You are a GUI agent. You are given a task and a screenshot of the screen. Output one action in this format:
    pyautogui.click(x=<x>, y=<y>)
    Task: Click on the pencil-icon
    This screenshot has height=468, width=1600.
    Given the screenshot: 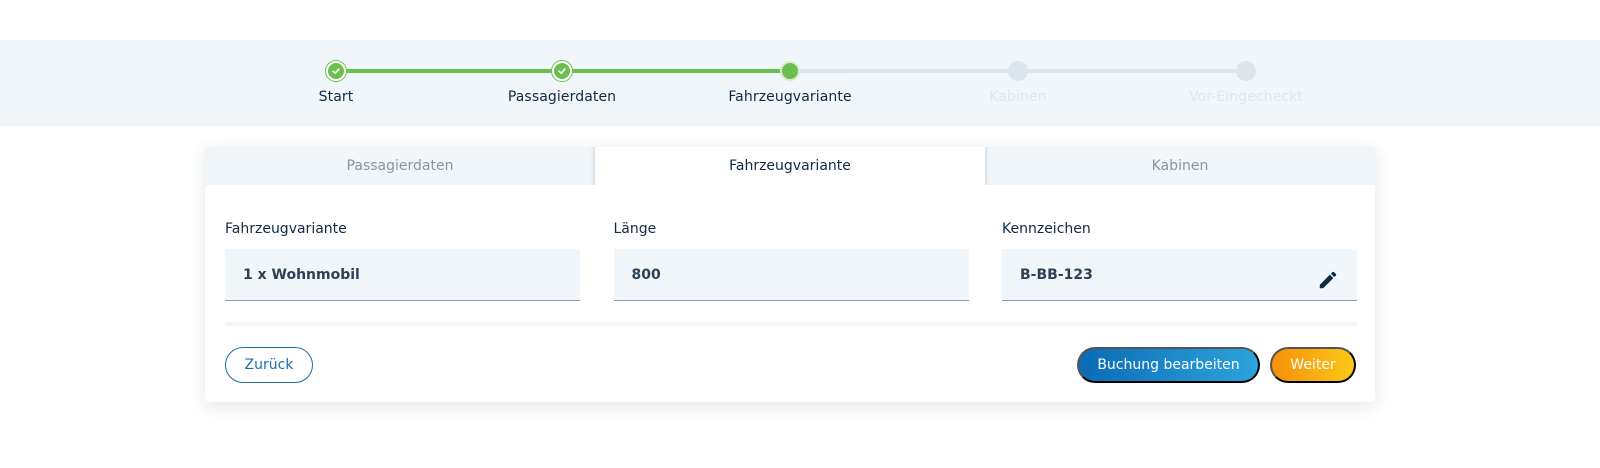 What is the action you would take?
    pyautogui.click(x=1328, y=280)
    